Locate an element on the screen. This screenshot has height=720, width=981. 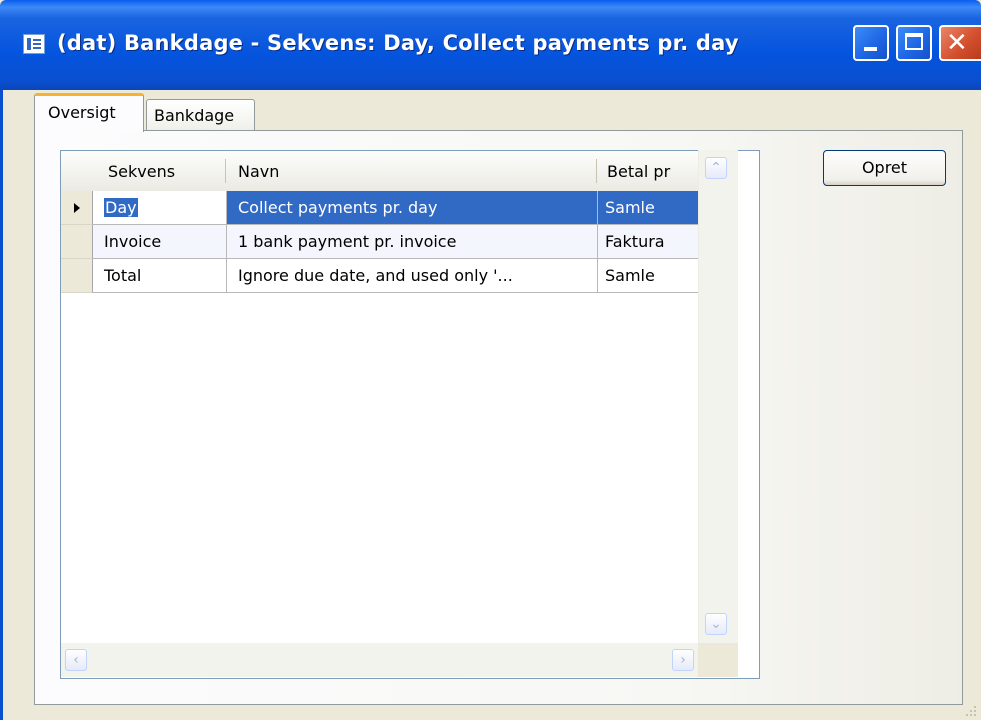
current-row-arrow-icon is located at coordinates (77, 208).